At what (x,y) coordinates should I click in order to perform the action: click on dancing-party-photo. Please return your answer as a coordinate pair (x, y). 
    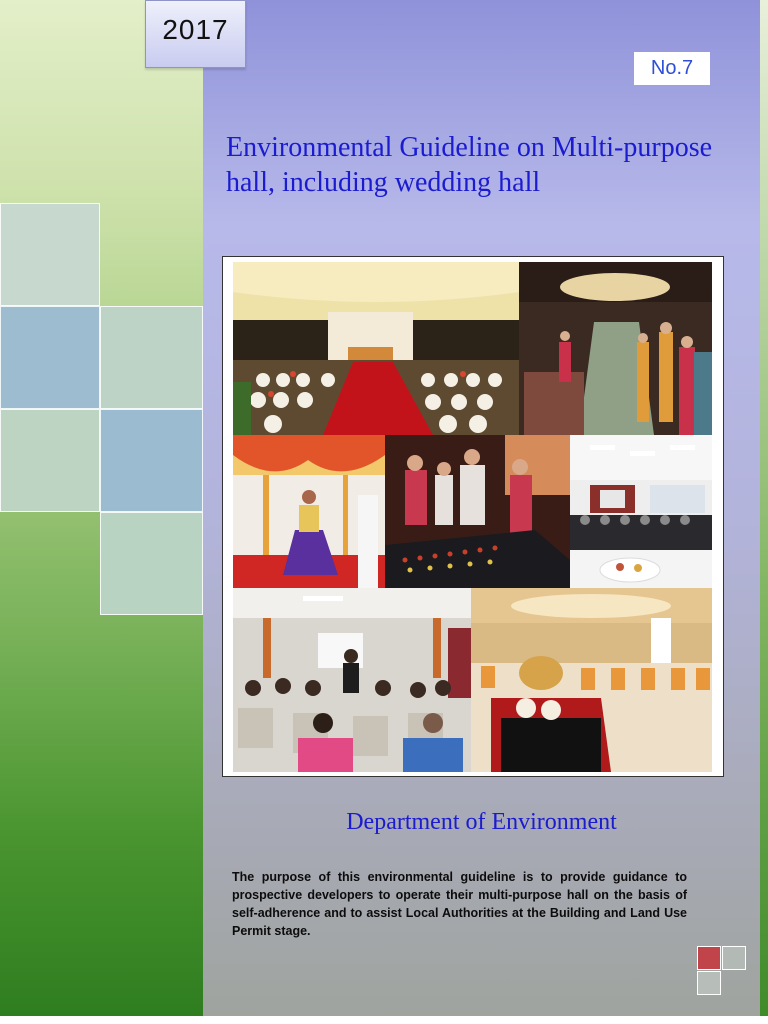
    Looking at the image, I should click on (477, 511).